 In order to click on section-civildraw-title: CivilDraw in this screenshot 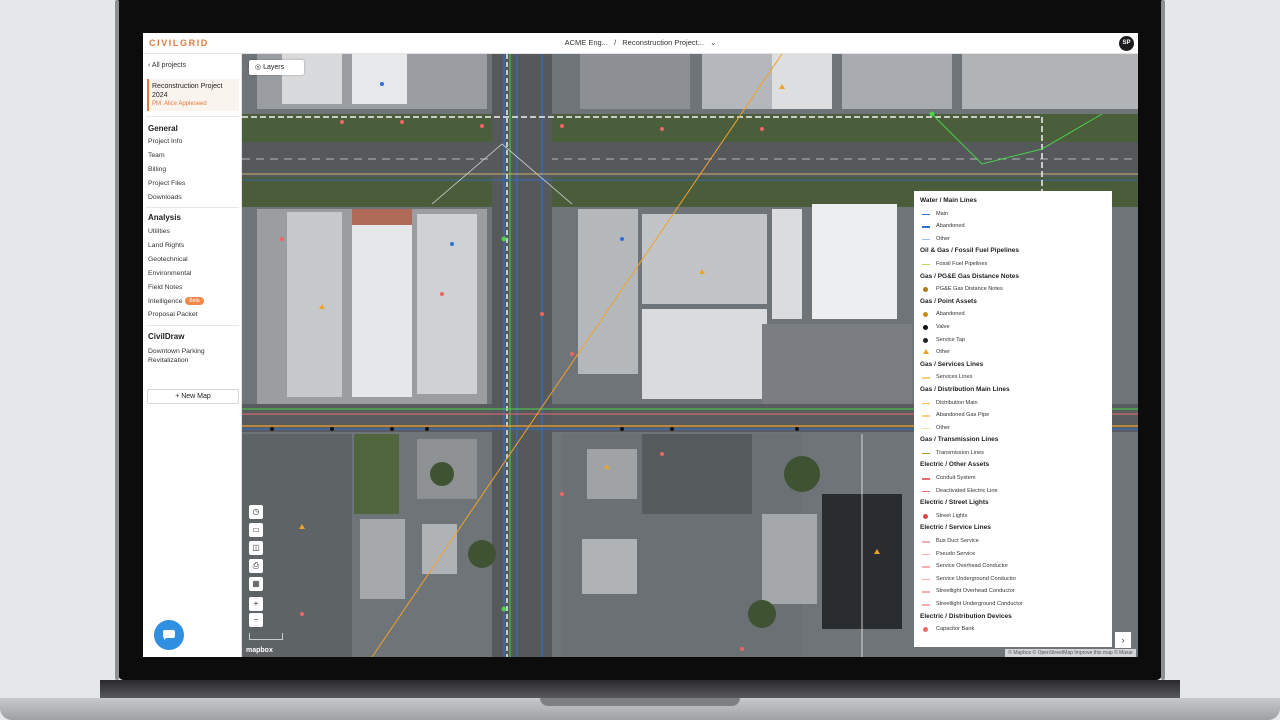, I will do `click(166, 336)`.